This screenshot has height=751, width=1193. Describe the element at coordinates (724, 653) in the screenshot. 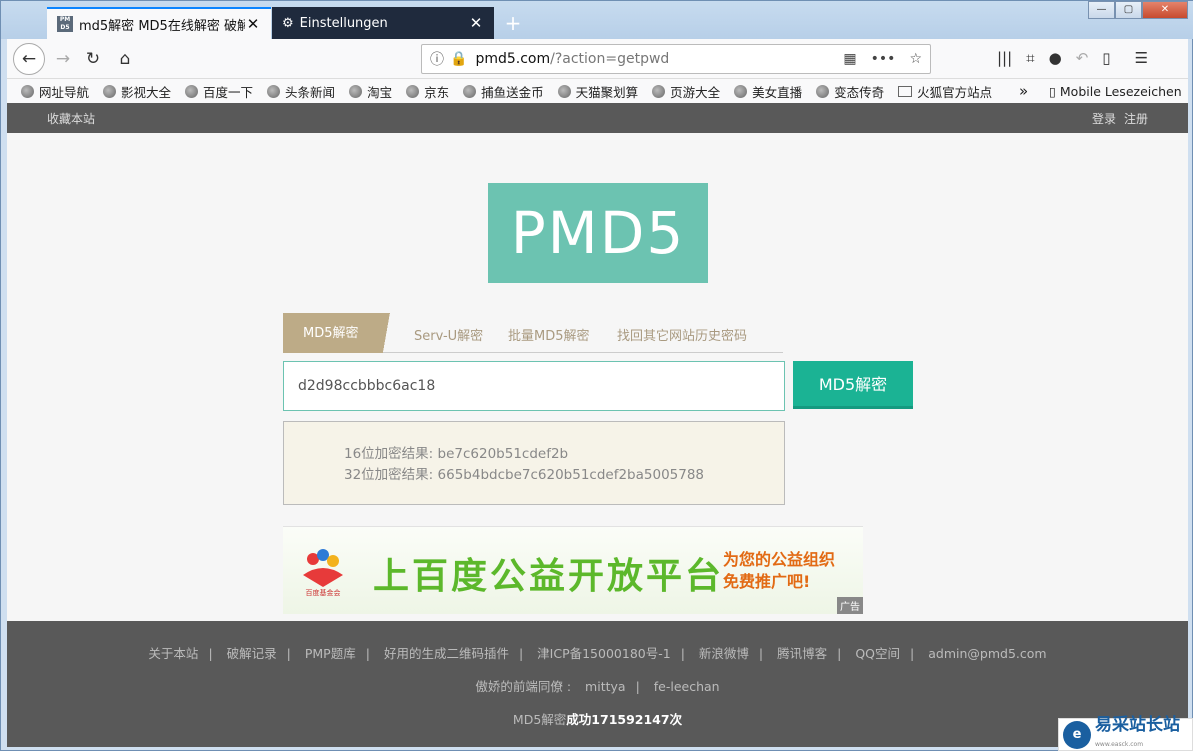

I see `footer-link: 新浪微博` at that location.